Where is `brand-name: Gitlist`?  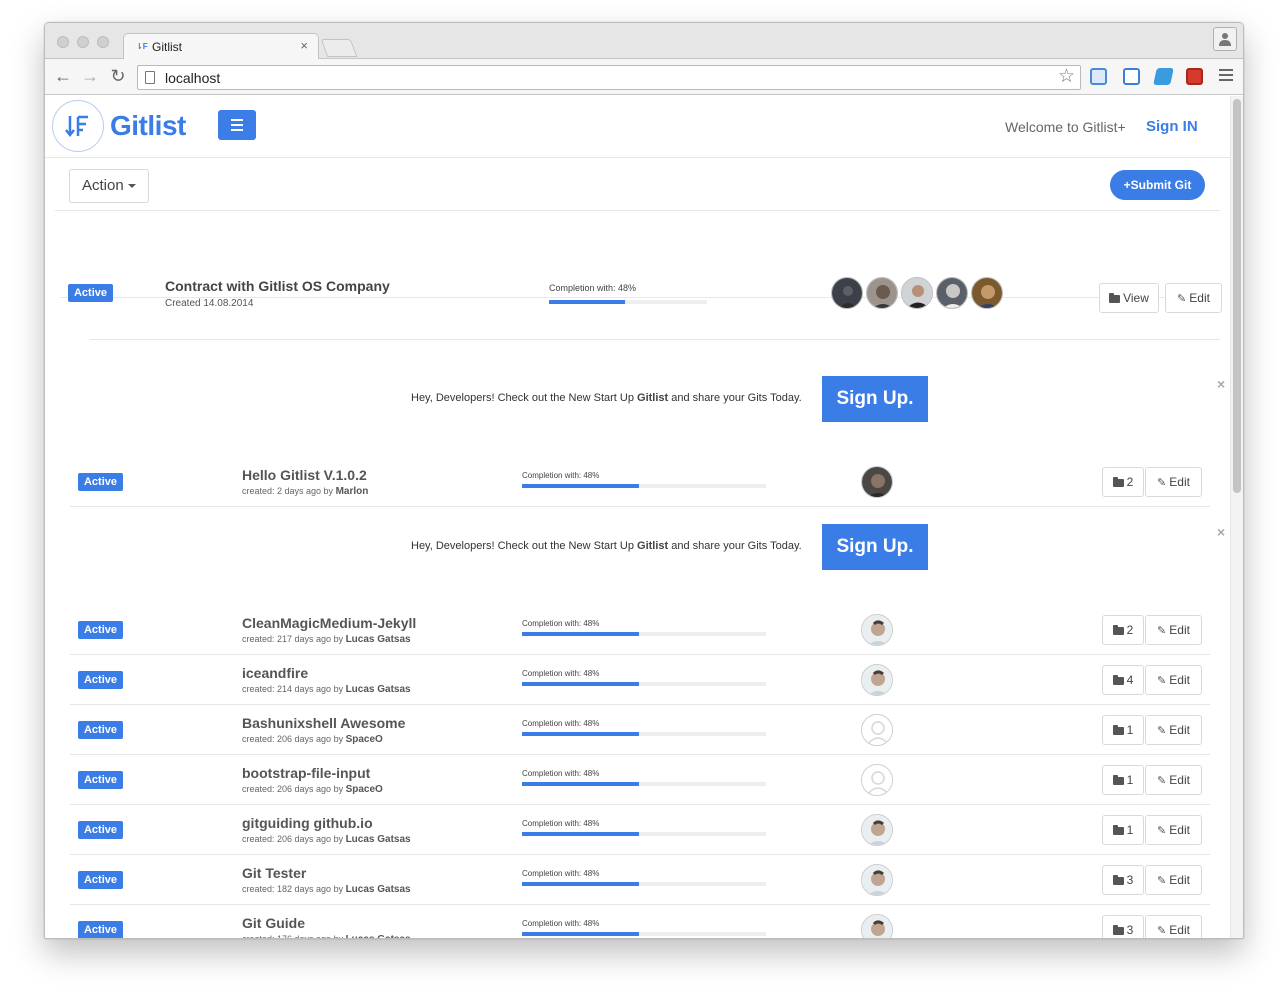
brand-name: Gitlist is located at coordinates (148, 126).